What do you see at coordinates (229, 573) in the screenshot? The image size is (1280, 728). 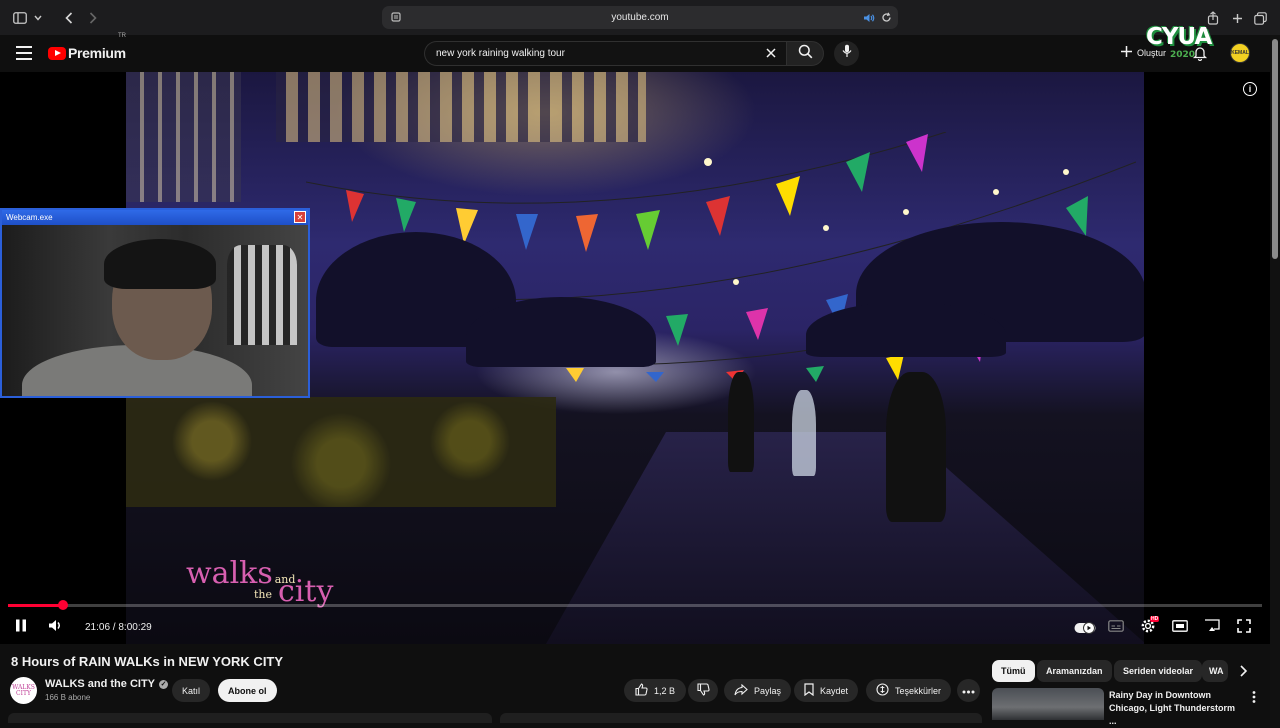 I see `watermark-walks: walks` at bounding box center [229, 573].